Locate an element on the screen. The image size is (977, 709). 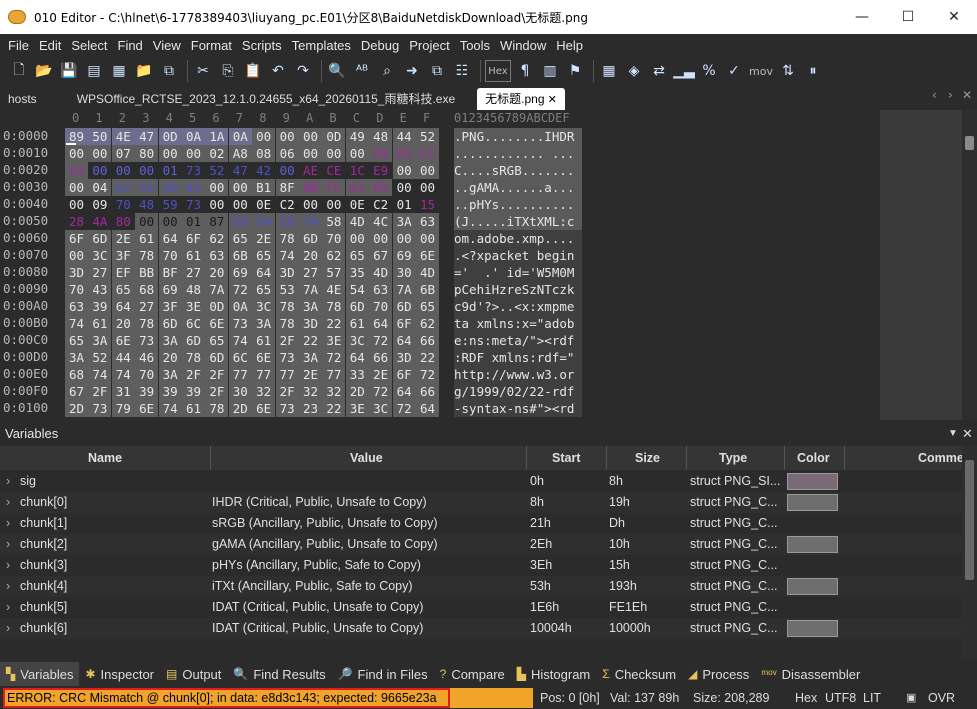
tab-0: hosts is located at coordinates (22, 99).